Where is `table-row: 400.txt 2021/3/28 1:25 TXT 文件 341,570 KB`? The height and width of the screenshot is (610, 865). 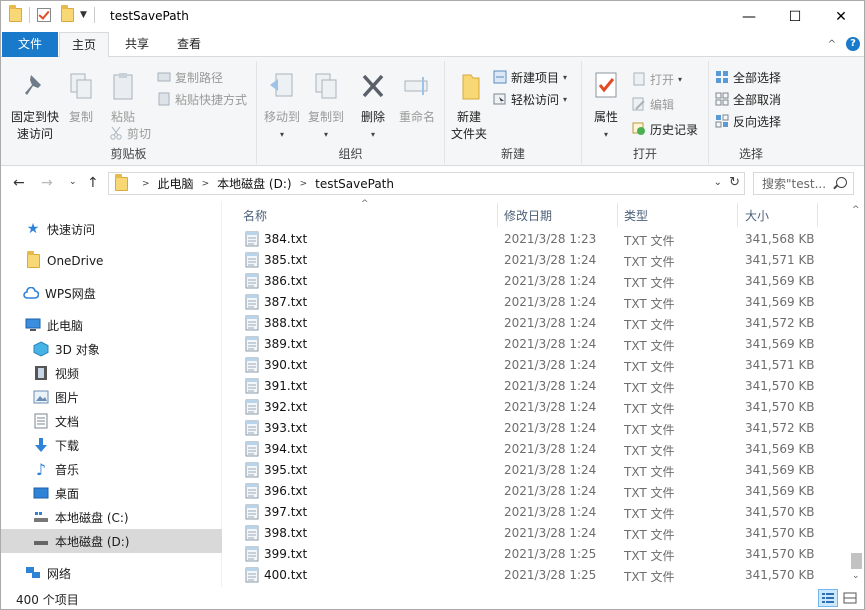
table-row: 400.txt 2021/3/28 1:25 TXT 文件 341,570 KB is located at coordinates (536, 575).